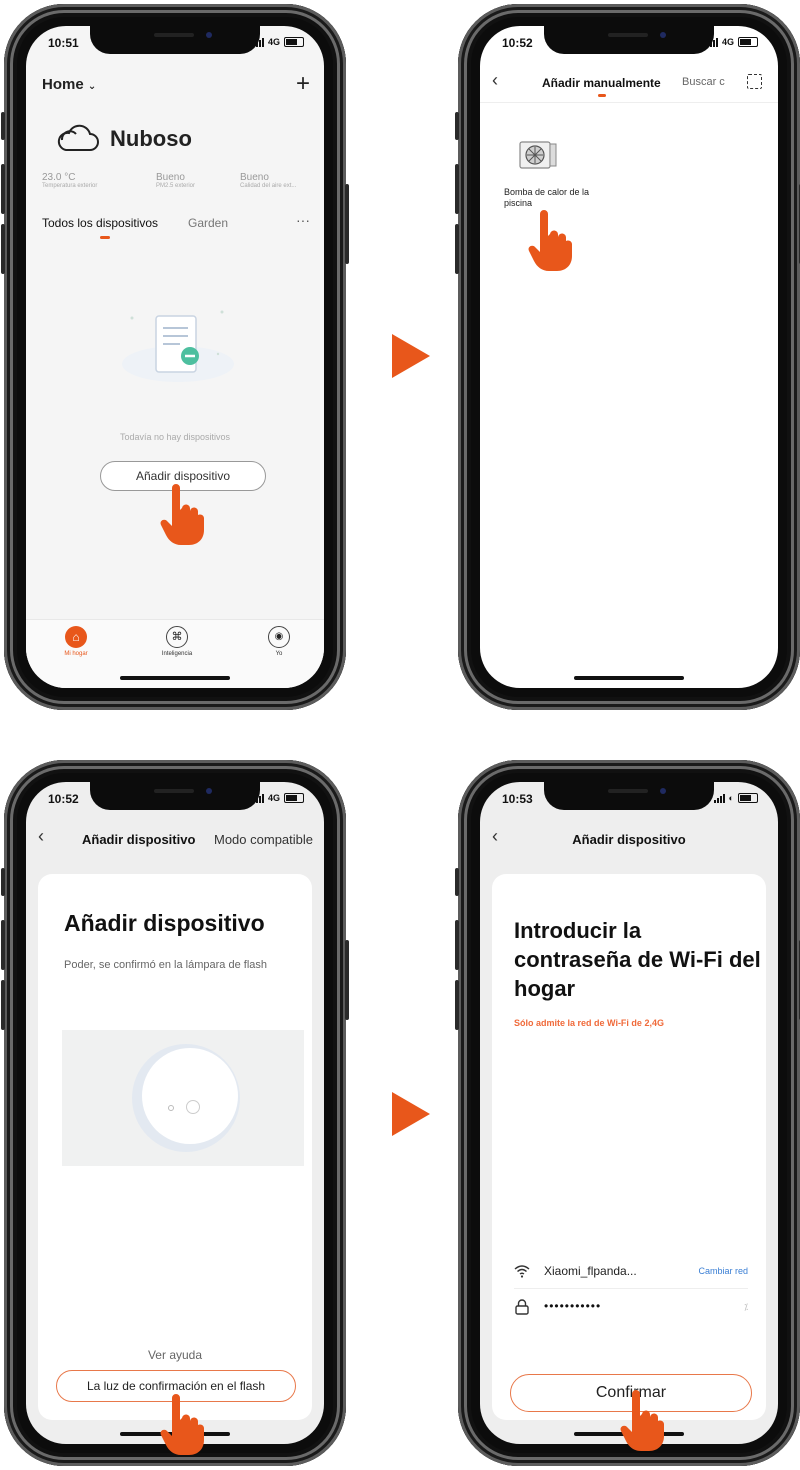 This screenshot has height=1470, width=800. What do you see at coordinates (92, 86) in the screenshot?
I see `chevron-down-icon: ⌄` at bounding box center [92, 86].